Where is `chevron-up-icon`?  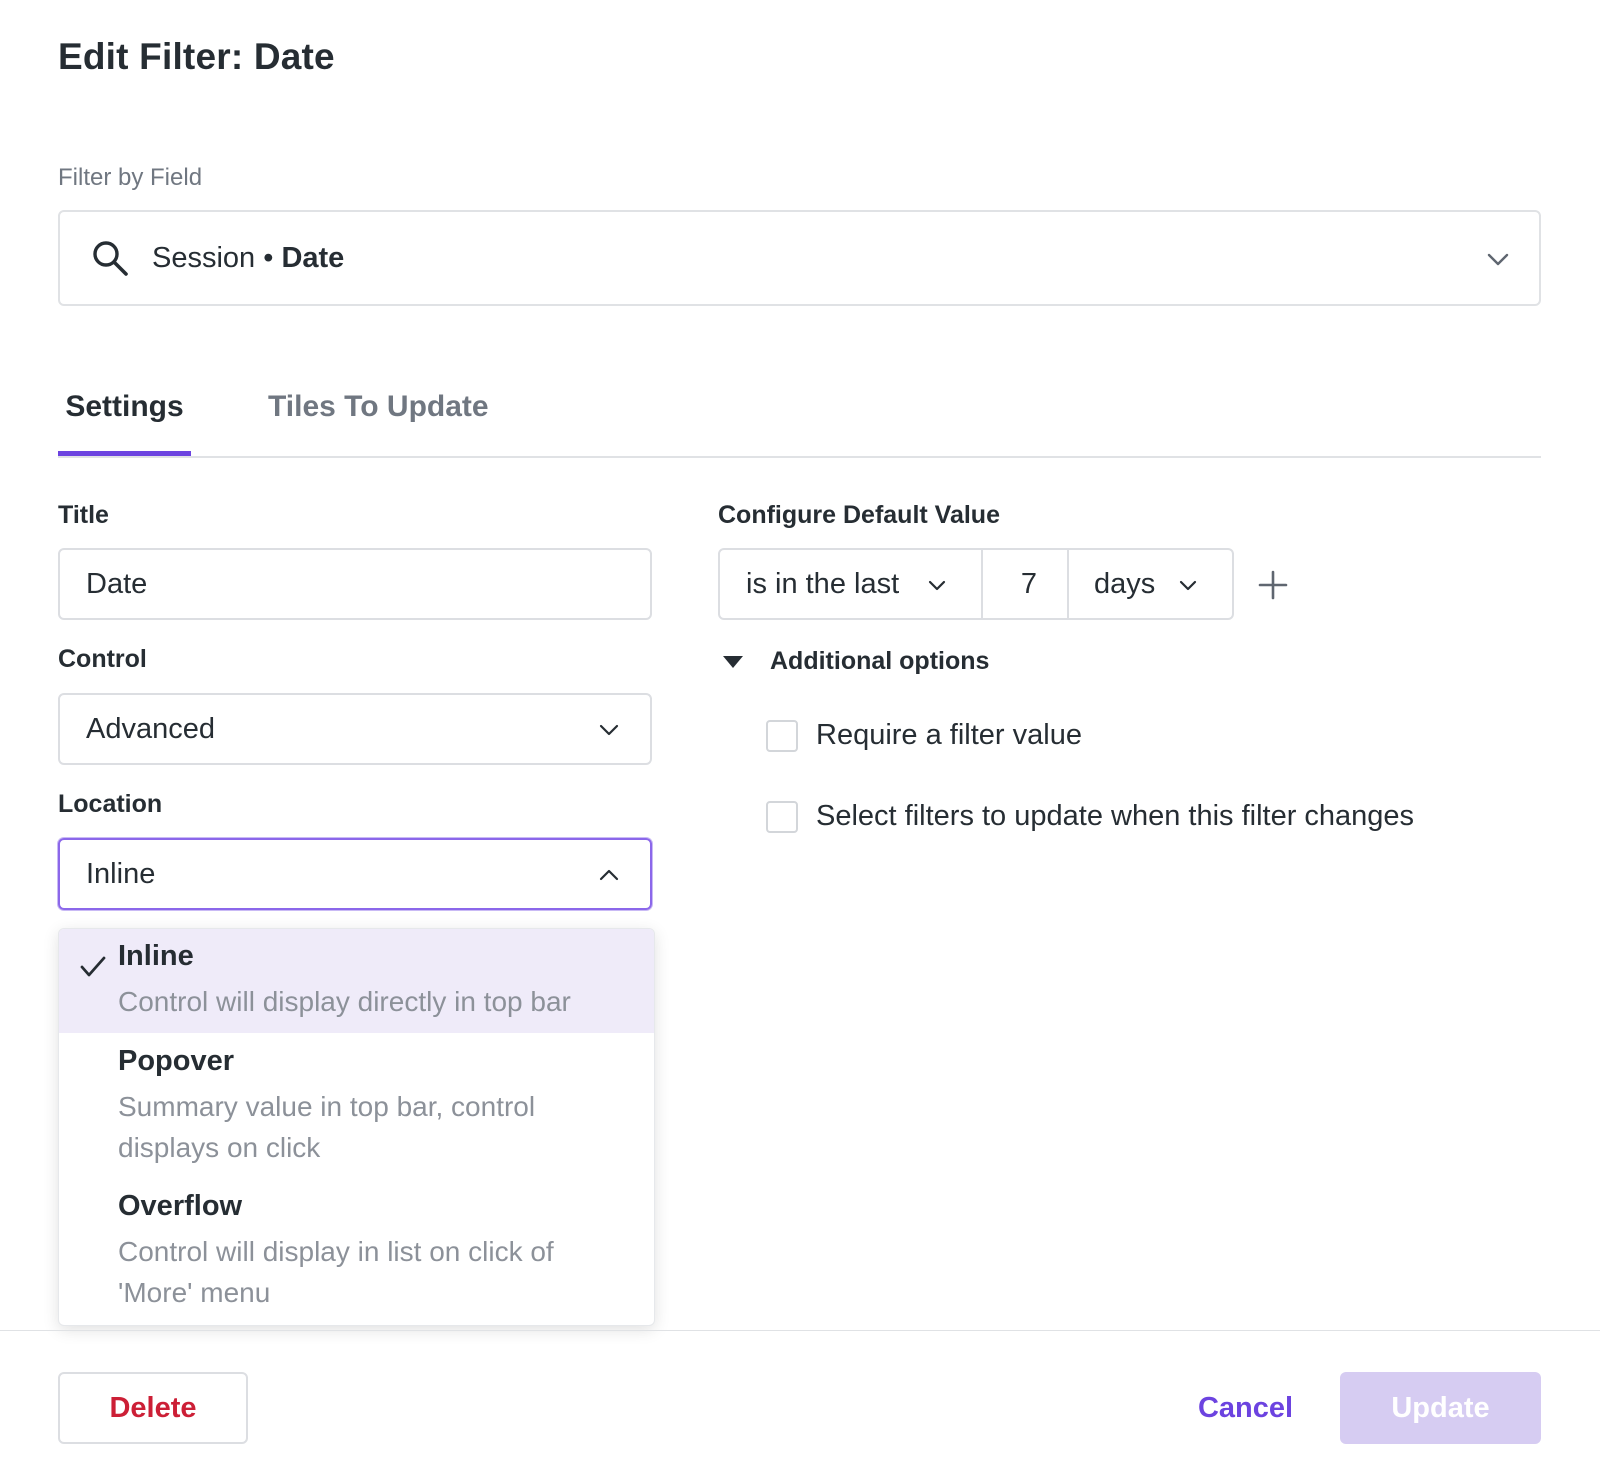
chevron-up-icon is located at coordinates (609, 875).